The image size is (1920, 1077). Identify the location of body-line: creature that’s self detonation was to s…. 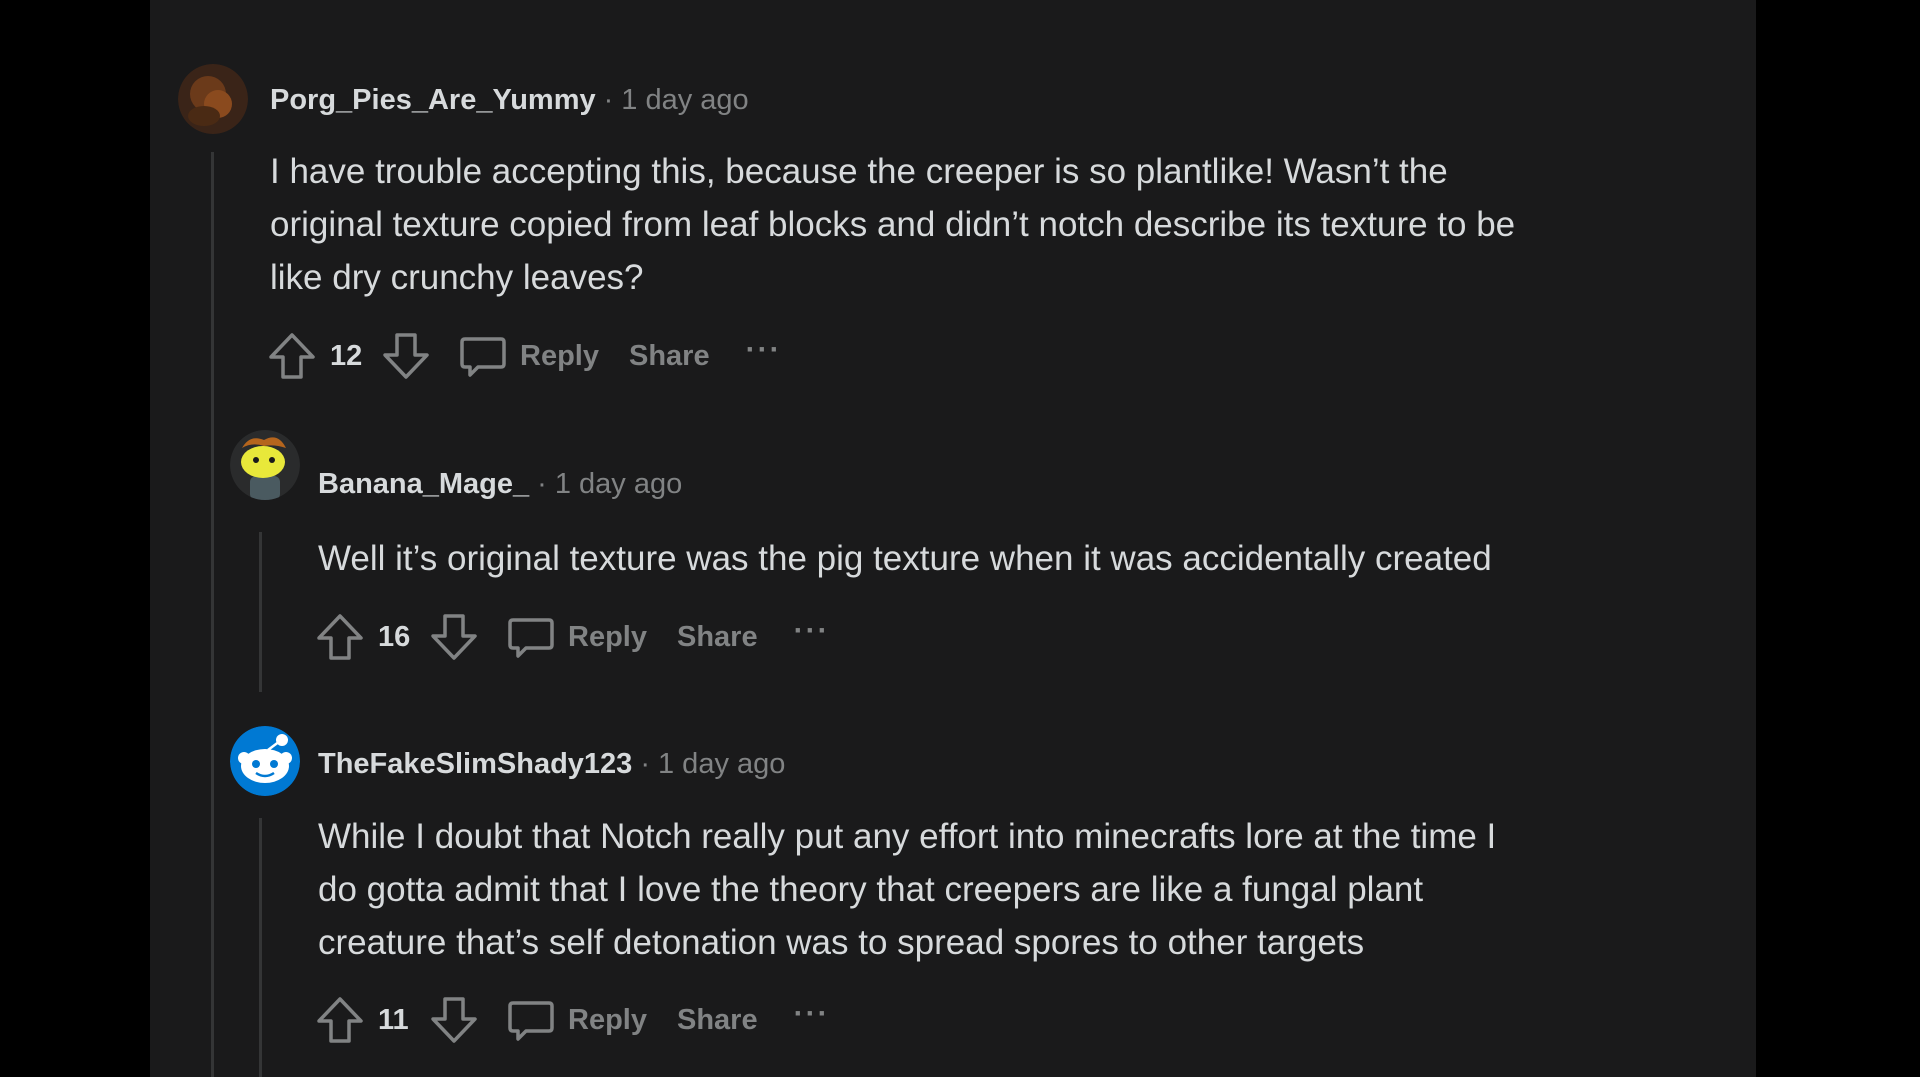
(841, 942).